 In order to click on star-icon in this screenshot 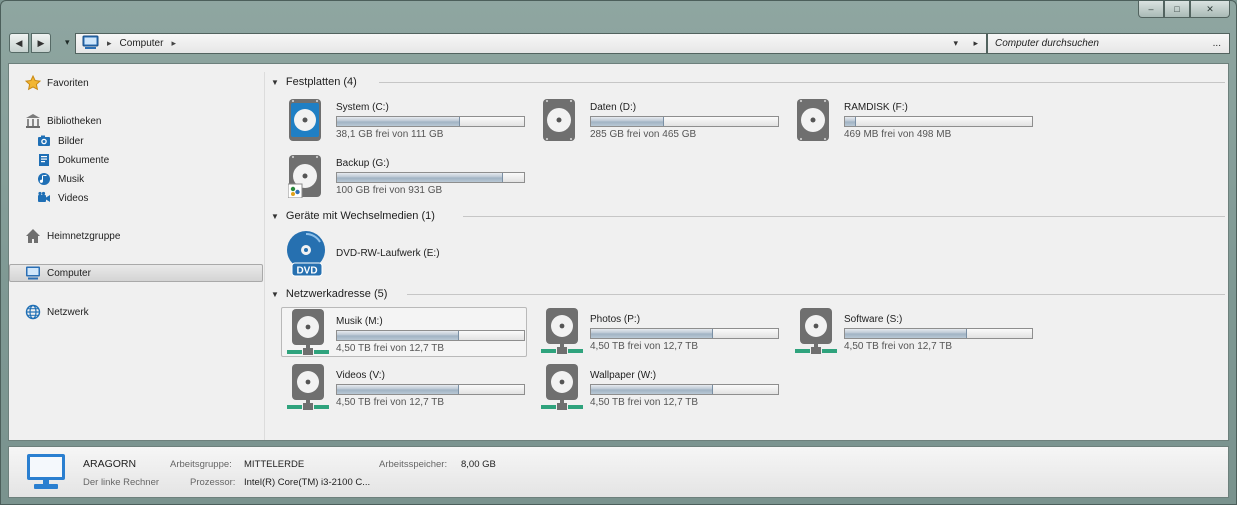, I will do `click(33, 83)`.